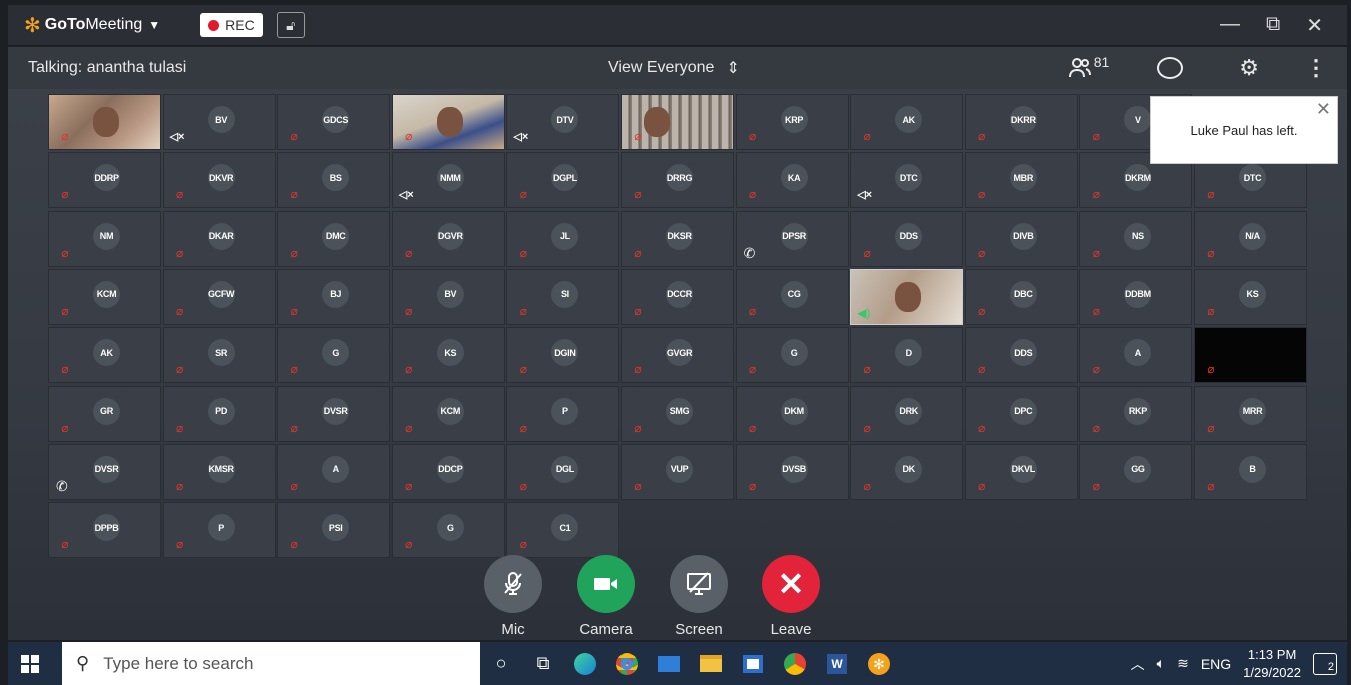 The height and width of the screenshot is (685, 1351). Describe the element at coordinates (563, 296) in the screenshot. I see `participant-tile: SI ⌀` at that location.